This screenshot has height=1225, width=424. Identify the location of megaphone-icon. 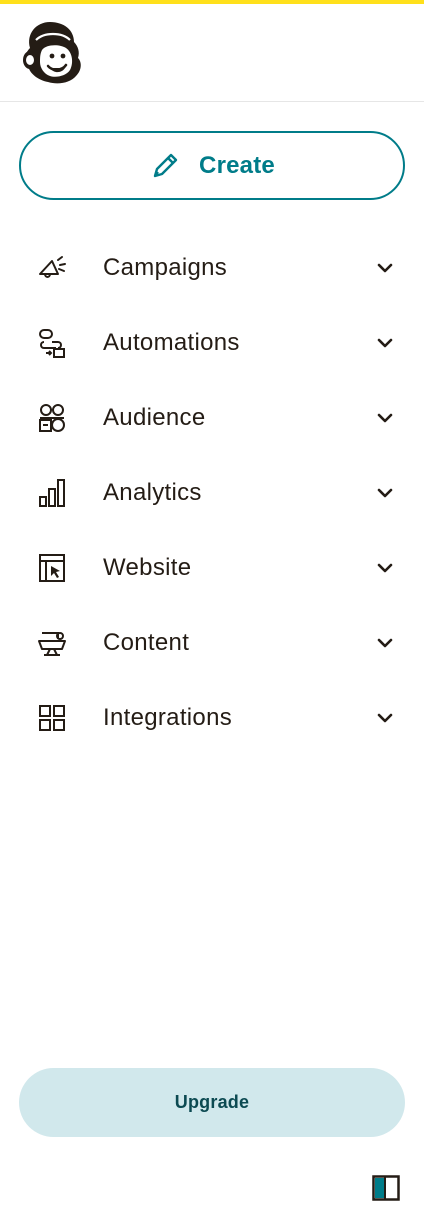
(52, 266).